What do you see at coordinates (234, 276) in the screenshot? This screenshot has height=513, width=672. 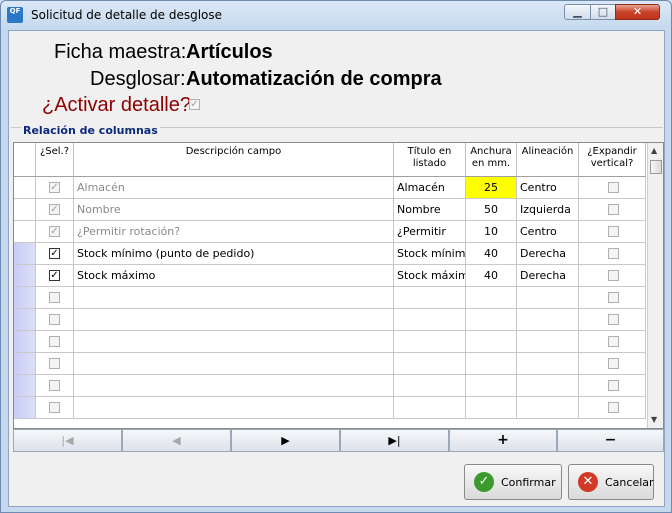 I see `desc-cell: Stock máximo` at bounding box center [234, 276].